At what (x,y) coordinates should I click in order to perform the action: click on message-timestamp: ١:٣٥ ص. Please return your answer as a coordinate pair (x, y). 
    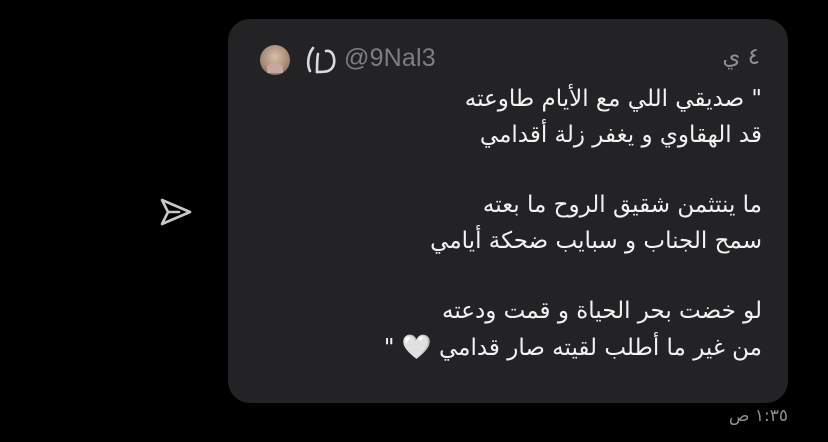
    Looking at the image, I should click on (758, 416).